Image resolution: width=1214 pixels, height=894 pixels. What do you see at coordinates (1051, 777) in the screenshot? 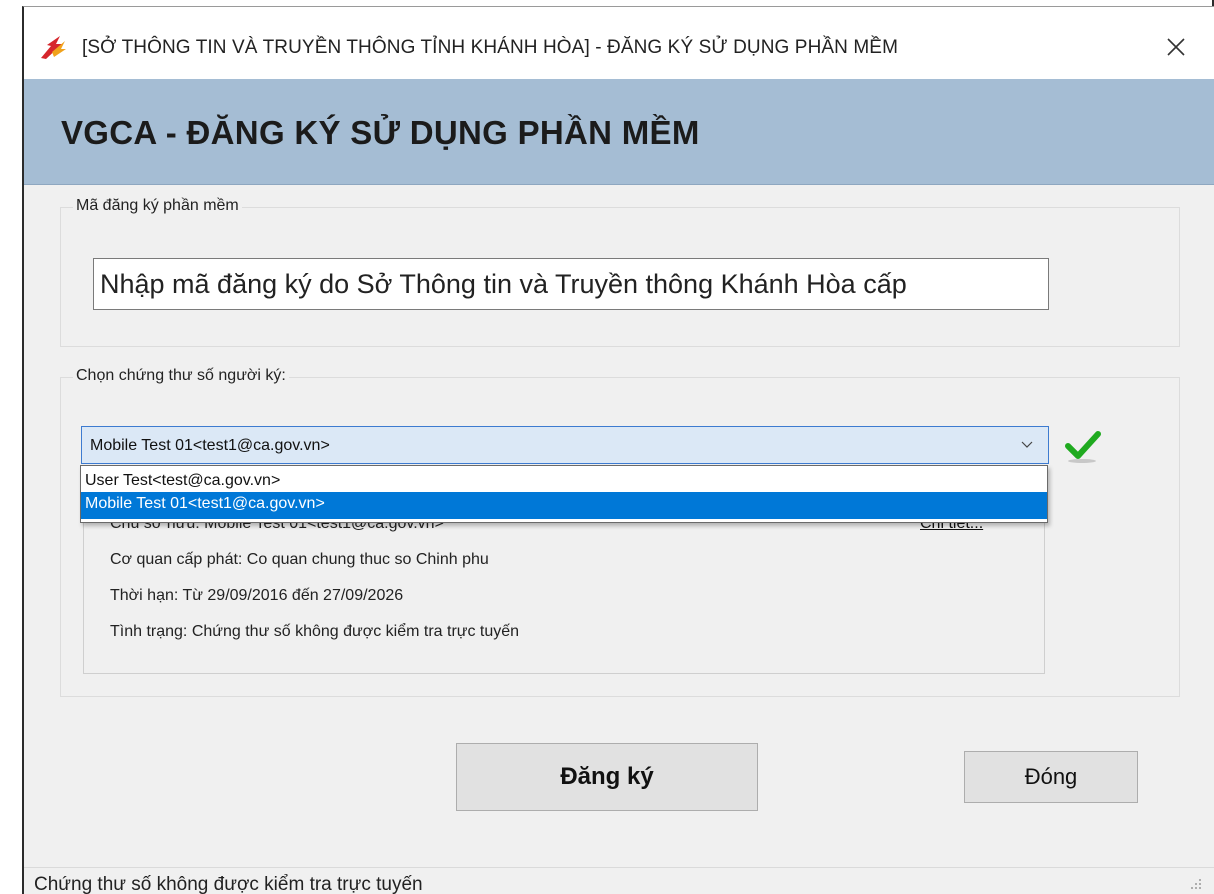
I see `close-button: Đóng` at bounding box center [1051, 777].